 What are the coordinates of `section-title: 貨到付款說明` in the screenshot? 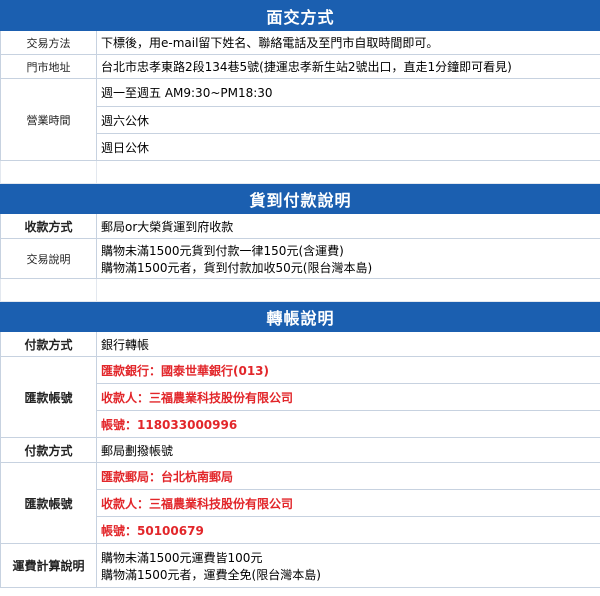 It's located at (300, 198).